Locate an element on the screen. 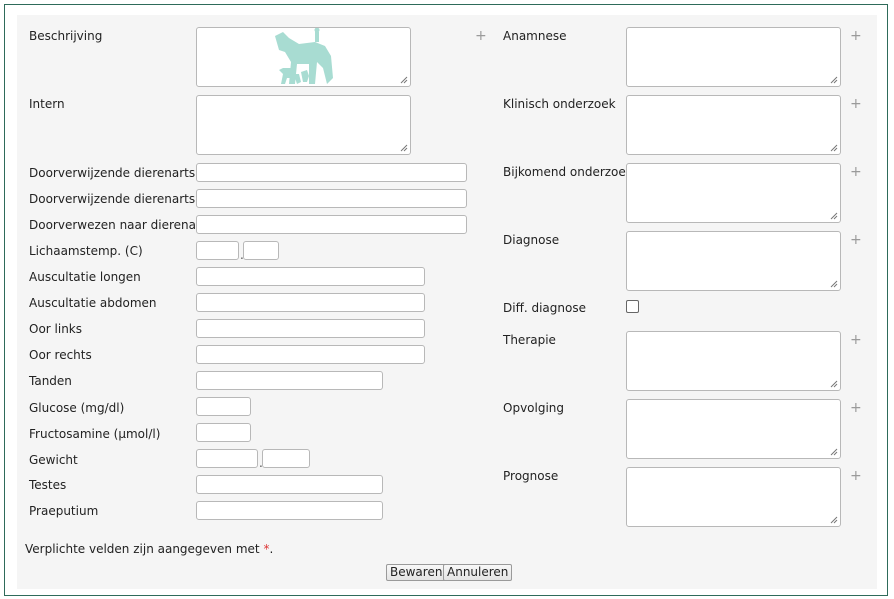 Image resolution: width=894 pixels, height=599 pixels. bijkomend-onderzoek-textarea is located at coordinates (733, 193).